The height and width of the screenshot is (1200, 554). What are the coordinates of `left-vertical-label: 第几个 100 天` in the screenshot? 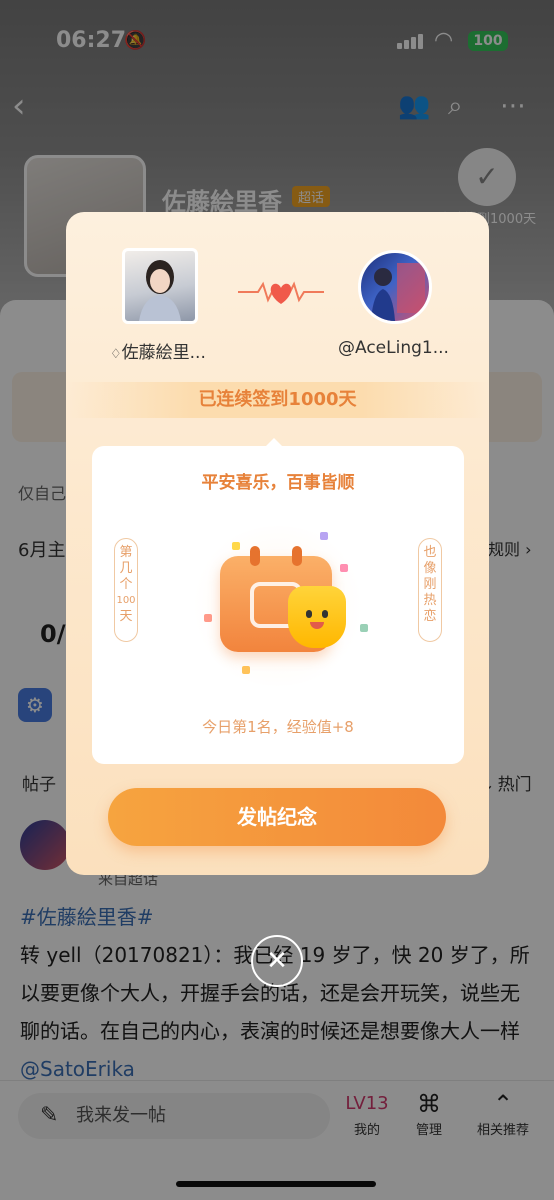 It's located at (126, 590).